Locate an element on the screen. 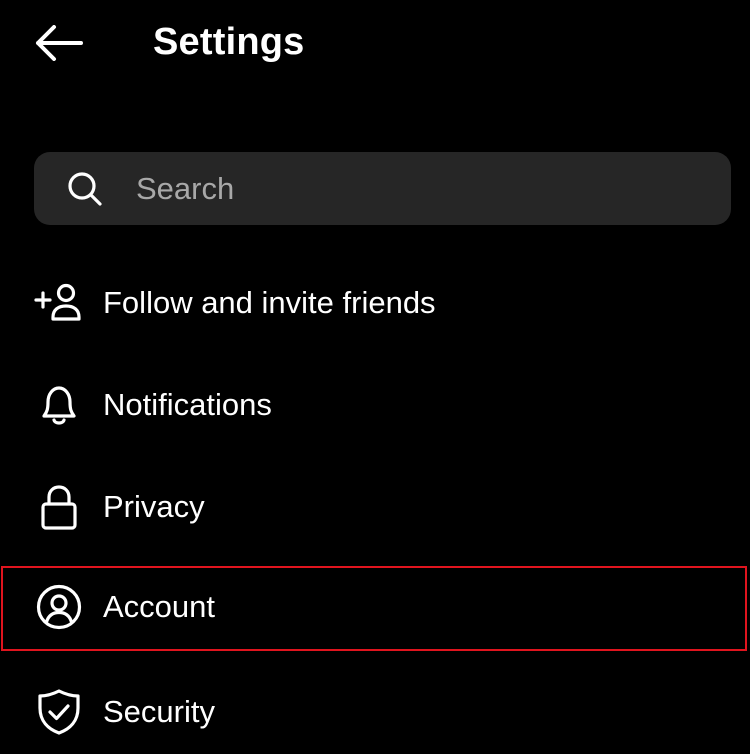  search-icon is located at coordinates (85, 189).